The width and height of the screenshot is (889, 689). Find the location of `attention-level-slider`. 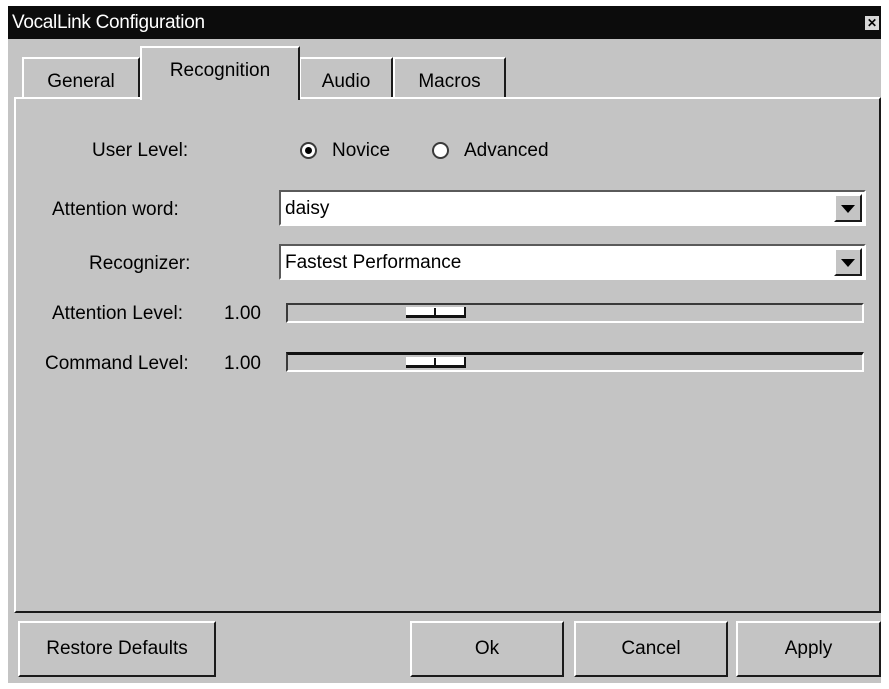

attention-level-slider is located at coordinates (575, 313).